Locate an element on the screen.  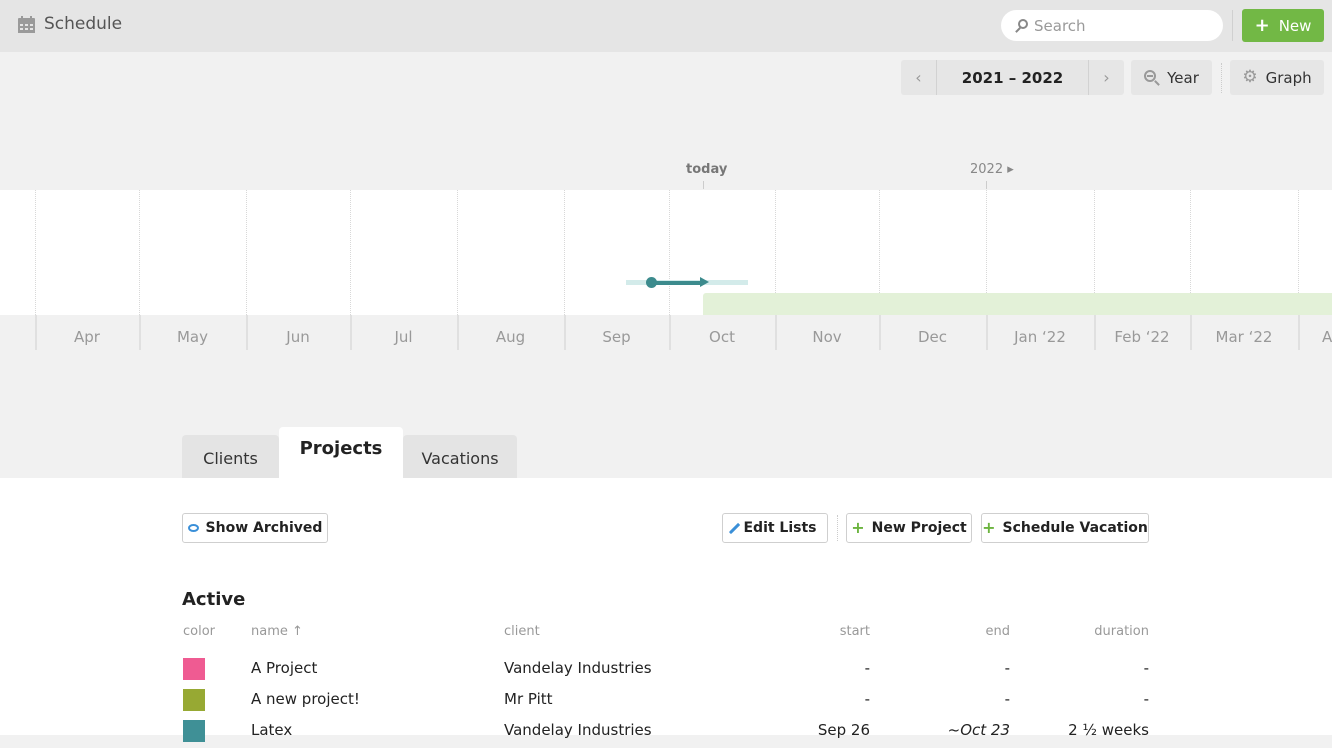
new-button: + New is located at coordinates (1283, 25).